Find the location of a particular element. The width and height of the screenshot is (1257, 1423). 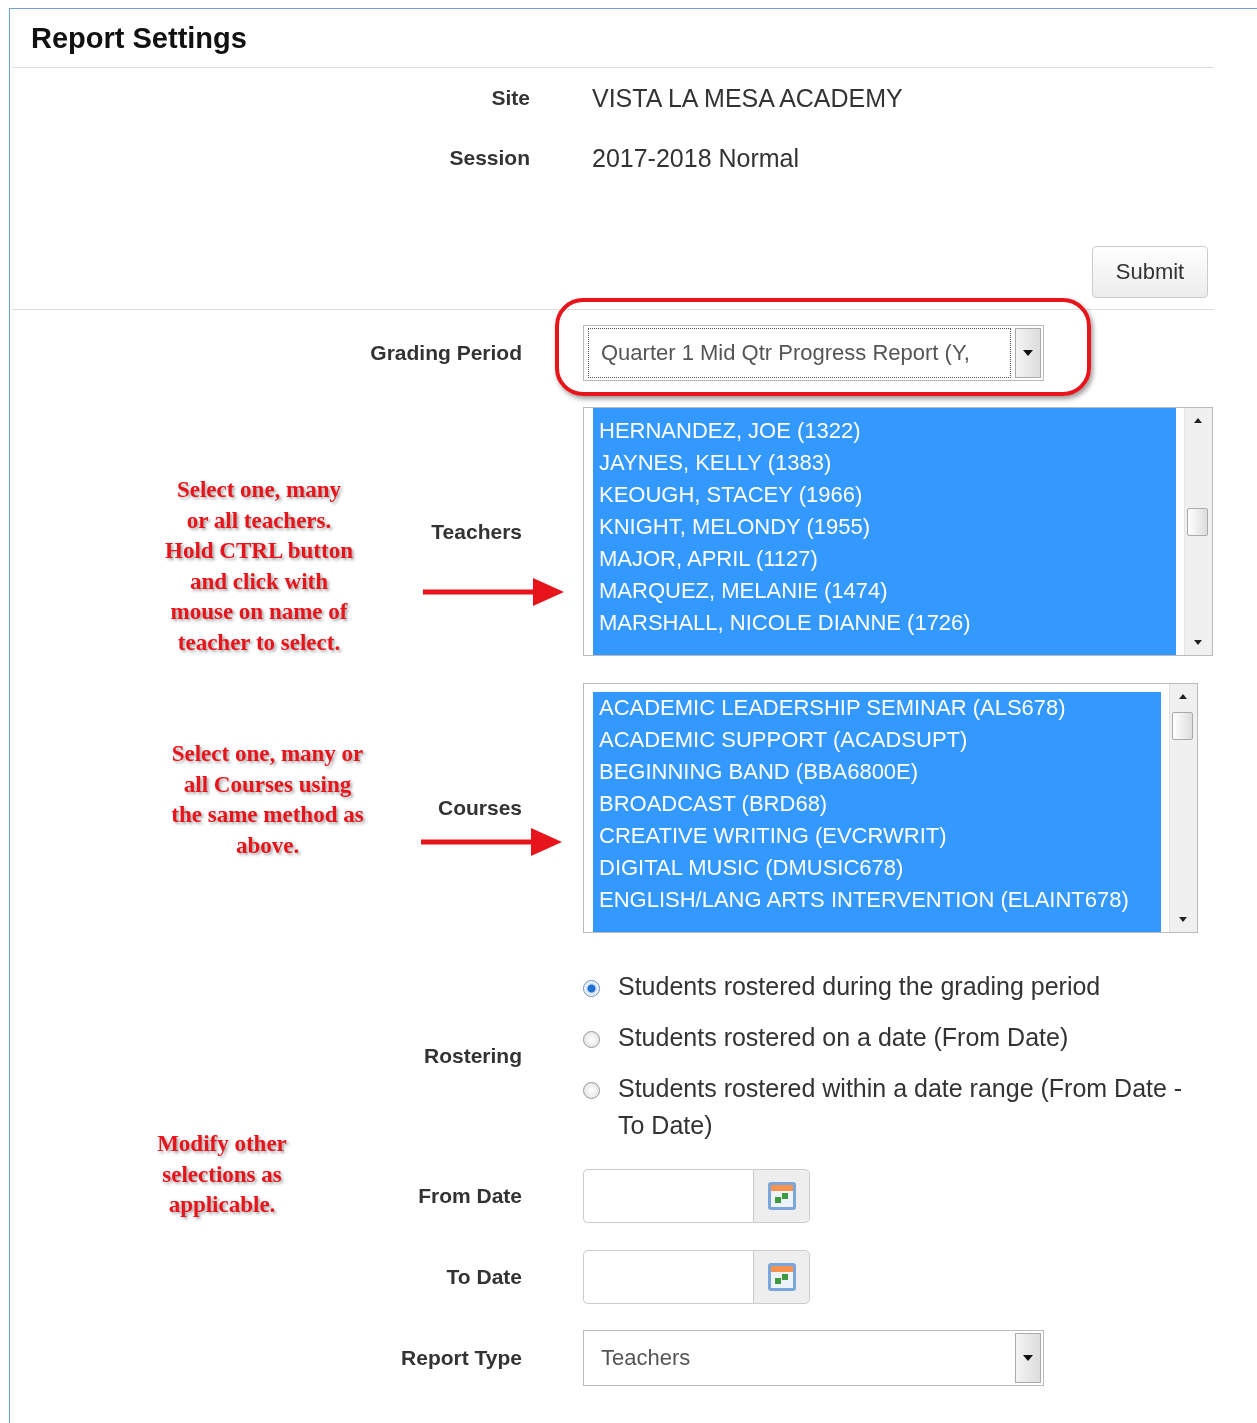

field-label: Rostering is located at coordinates (473, 1056).